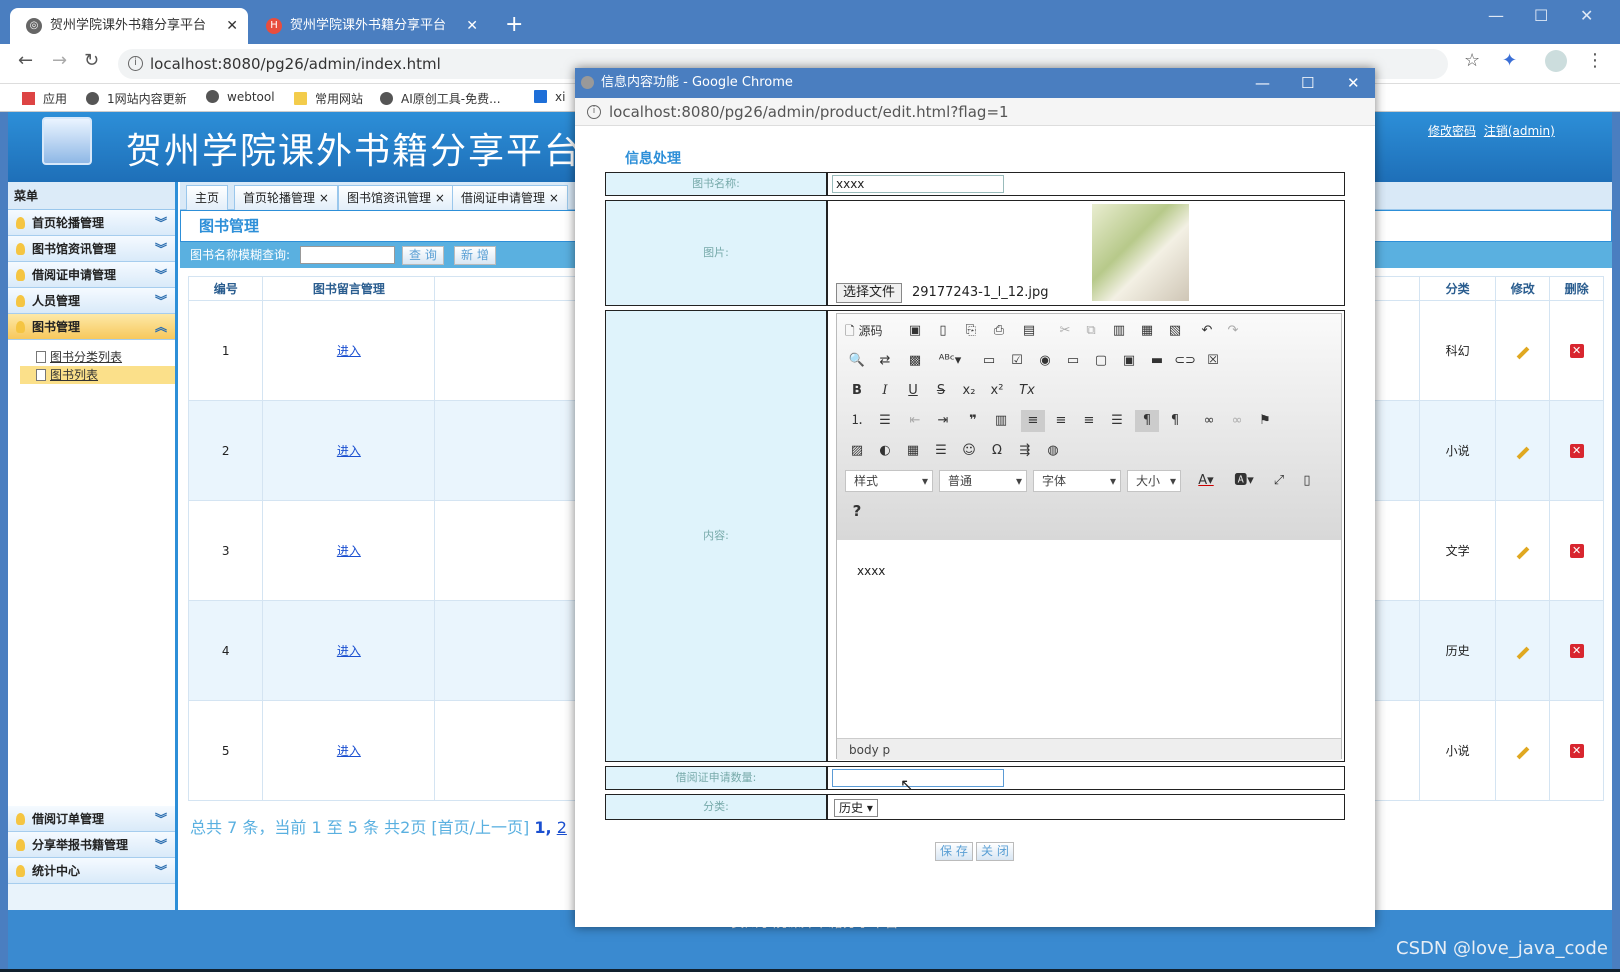 This screenshot has height=972, width=1620. Describe the element at coordinates (1073, 361) in the screenshot. I see `textfield-icon: ▭` at that location.